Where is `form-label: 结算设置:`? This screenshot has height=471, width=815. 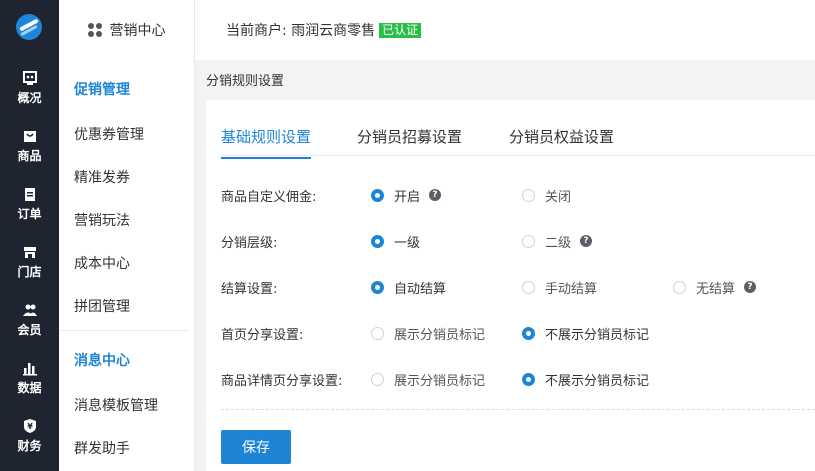 form-label: 结算设置: is located at coordinates (249, 289).